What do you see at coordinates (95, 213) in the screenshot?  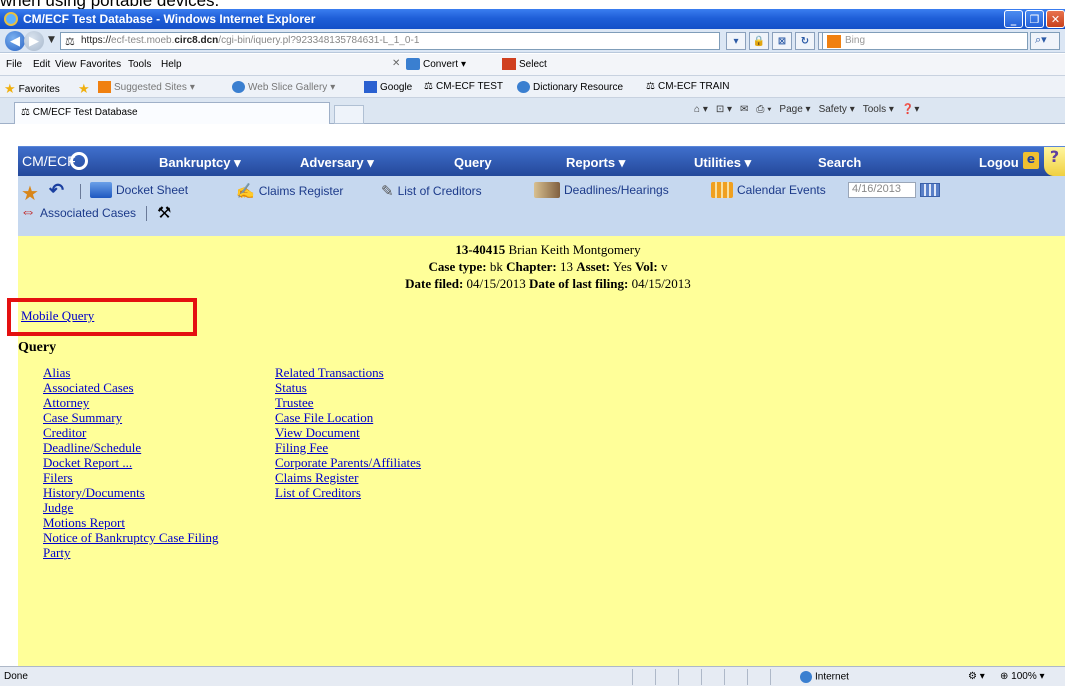 I see `associated-cases-button: ⇔ Associated Cases ⚒` at bounding box center [95, 213].